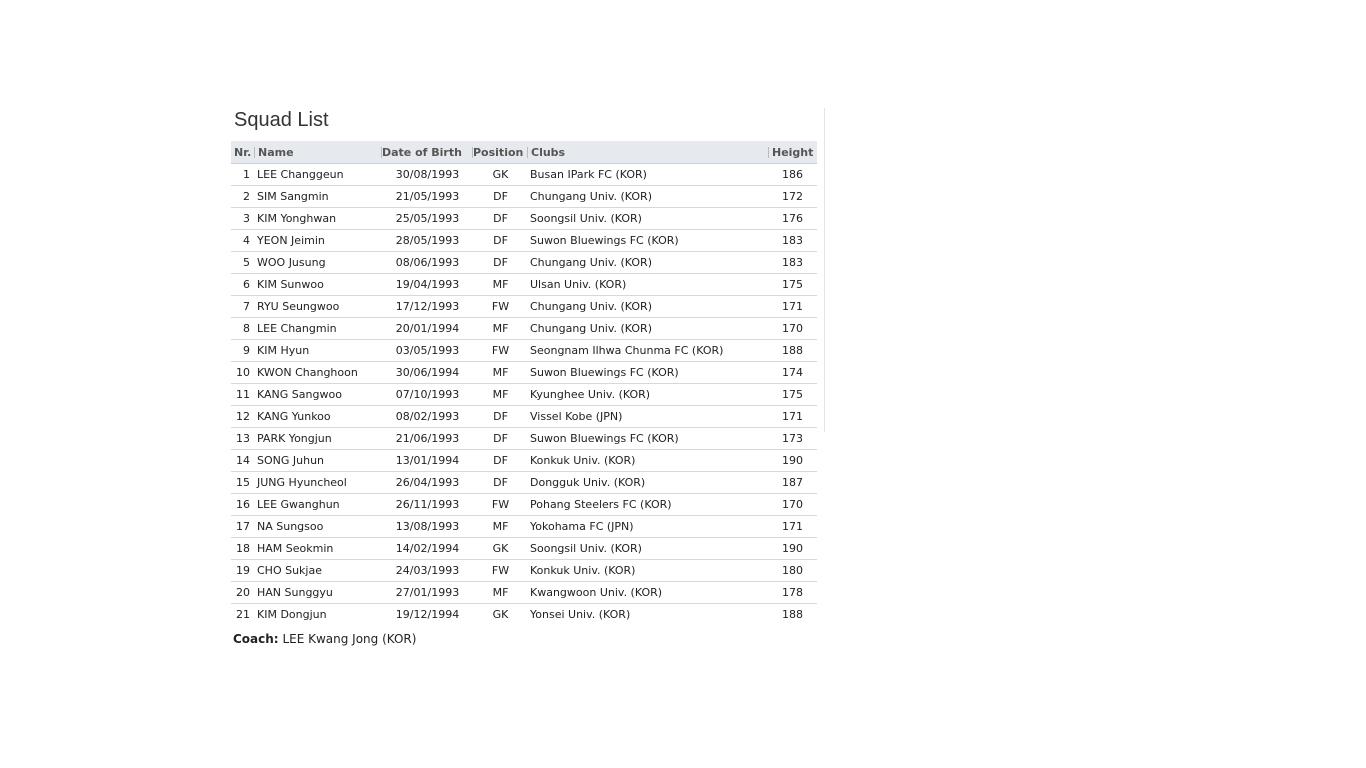 This screenshot has height=768, width=1366. What do you see at coordinates (648, 350) in the screenshot?
I see `player-club: Seongnam Ilhwa Chunma FC (KOR)` at bounding box center [648, 350].